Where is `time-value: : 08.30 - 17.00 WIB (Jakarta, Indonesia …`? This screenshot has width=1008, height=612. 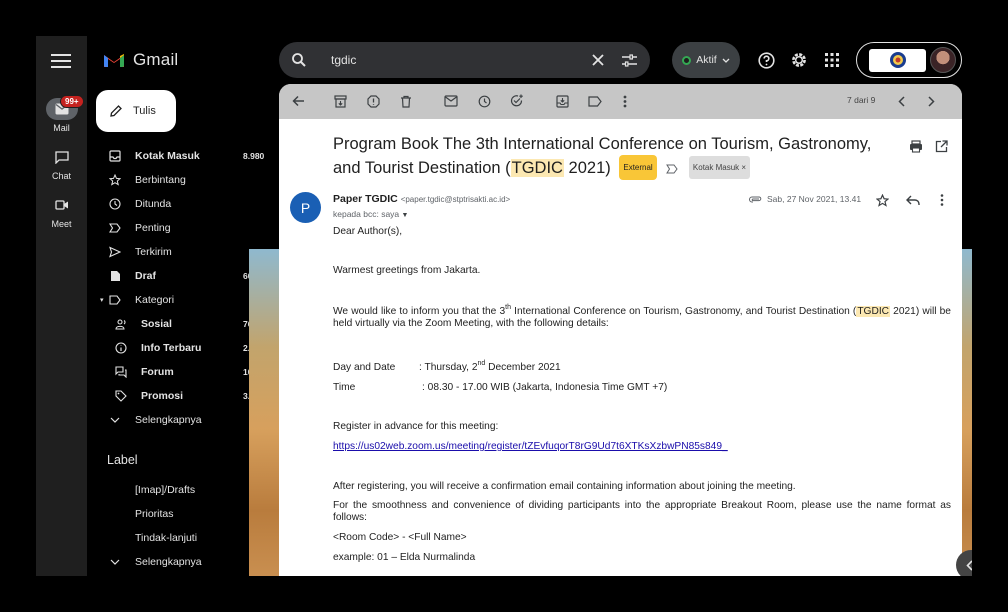
time-value: : 08.30 - 17.00 WIB (Jakarta, Indonesia … is located at coordinates (545, 387).